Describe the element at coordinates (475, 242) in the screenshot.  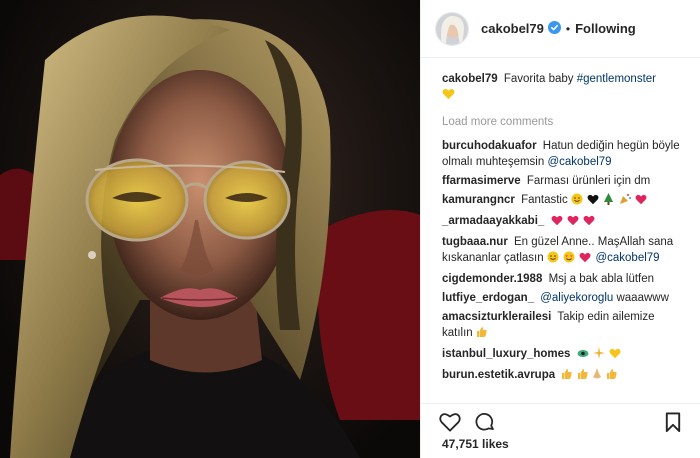
I see `comment-username: tugbaaa.nur` at that location.